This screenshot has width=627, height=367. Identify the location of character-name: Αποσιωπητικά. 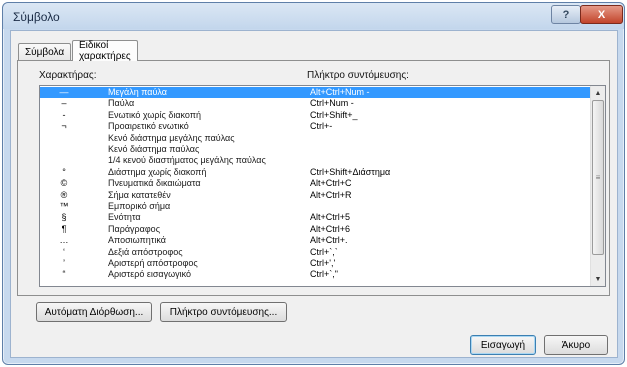
(137, 240).